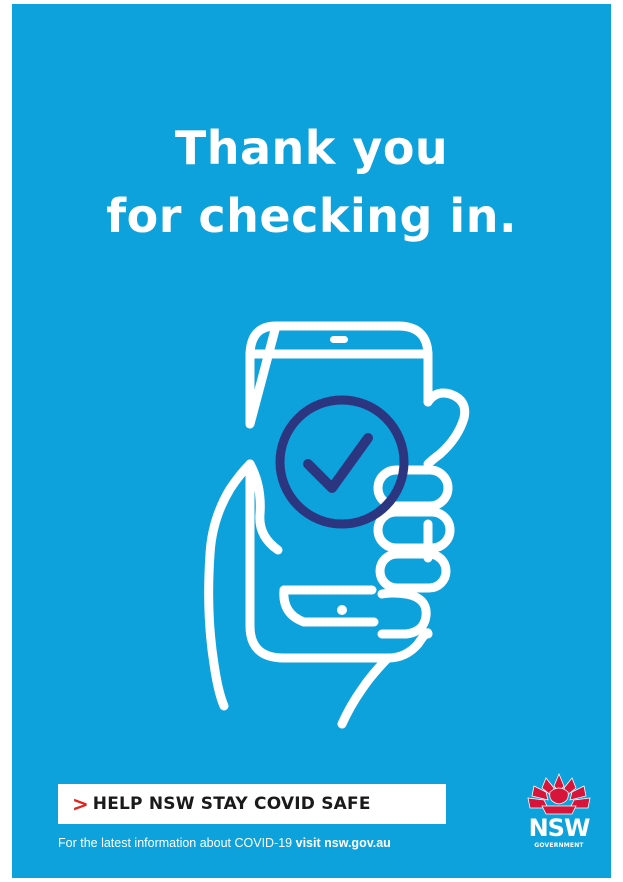 This screenshot has height=882, width=623. Describe the element at coordinates (559, 828) in the screenshot. I see `logo-name: NSW` at that location.